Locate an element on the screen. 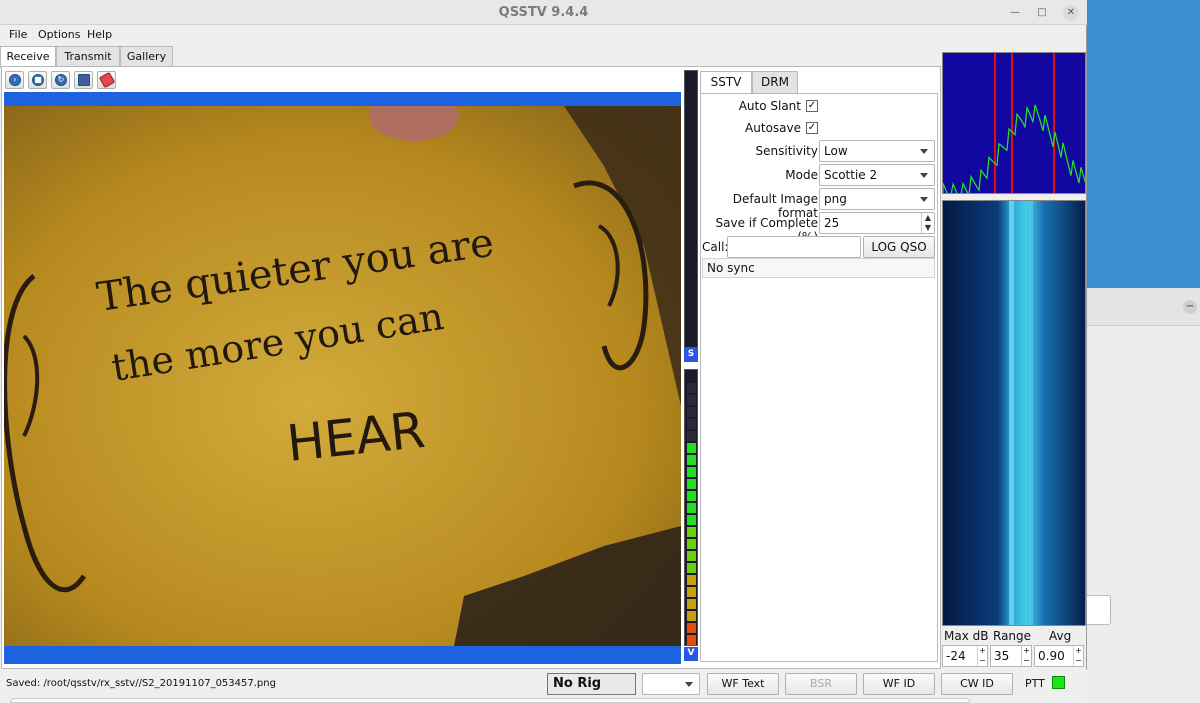  waterfall-display is located at coordinates (1014, 413).